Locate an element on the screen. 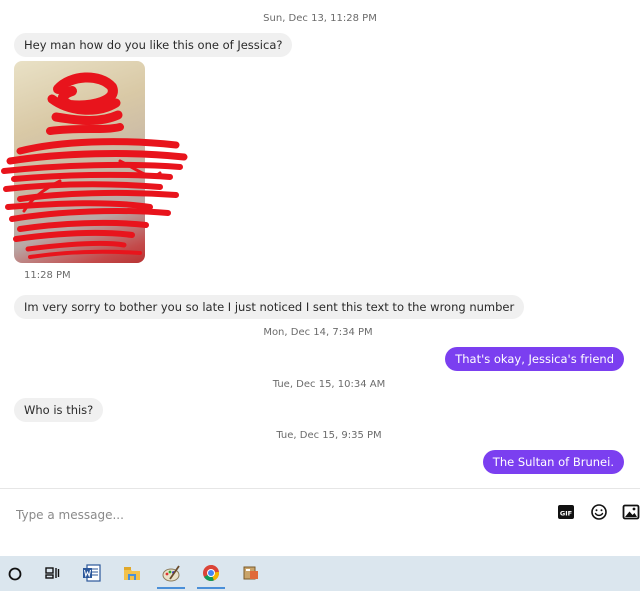 The image size is (640, 591). emoji-icon is located at coordinates (599, 512).